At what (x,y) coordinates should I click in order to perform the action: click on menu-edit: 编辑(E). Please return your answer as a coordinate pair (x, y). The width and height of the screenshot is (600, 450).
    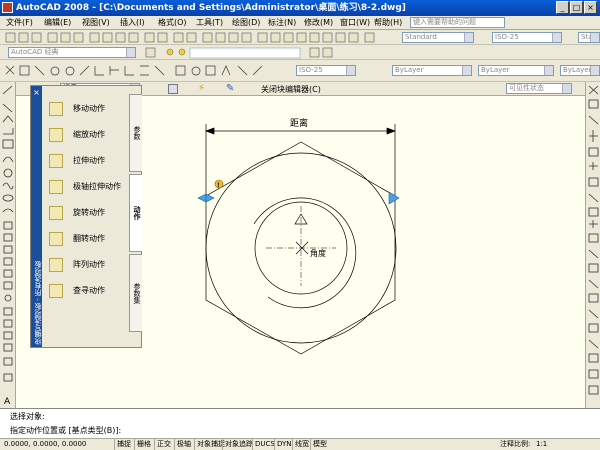
    Looking at the image, I should click on (57, 23).